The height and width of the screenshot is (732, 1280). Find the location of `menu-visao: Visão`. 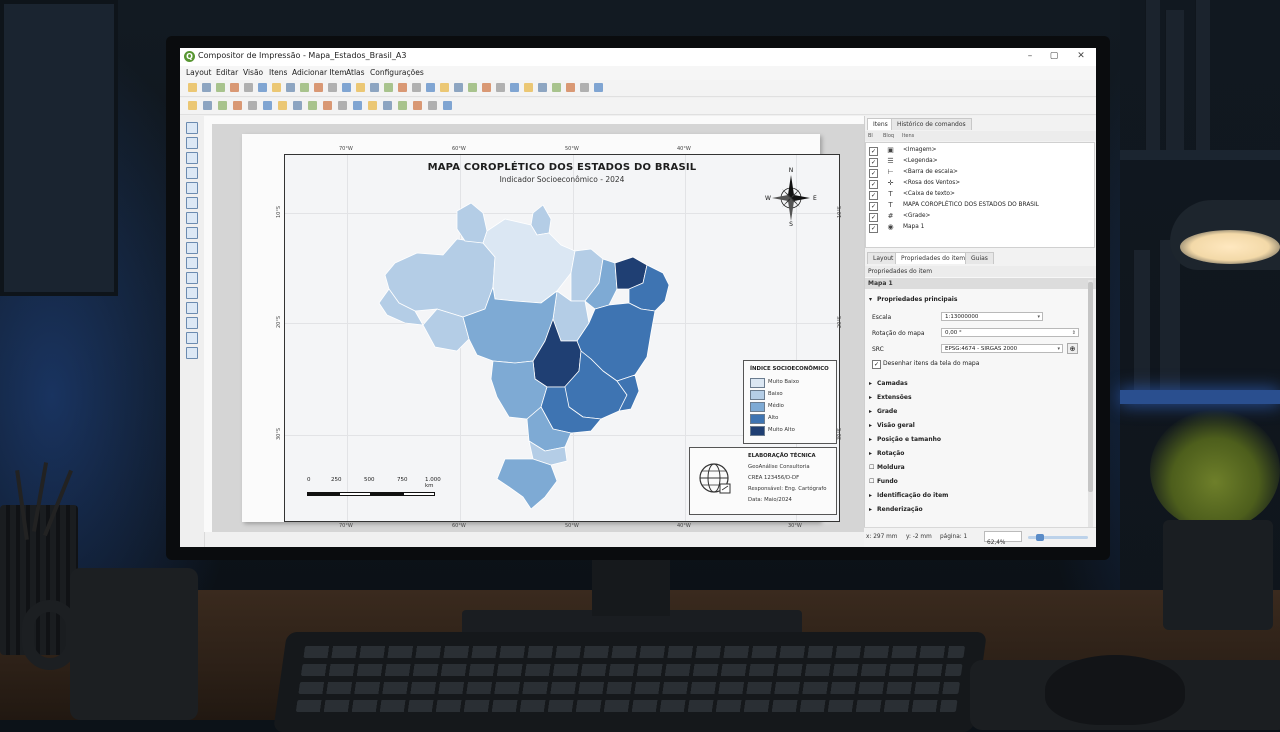

menu-visao: Visão is located at coordinates (253, 72).